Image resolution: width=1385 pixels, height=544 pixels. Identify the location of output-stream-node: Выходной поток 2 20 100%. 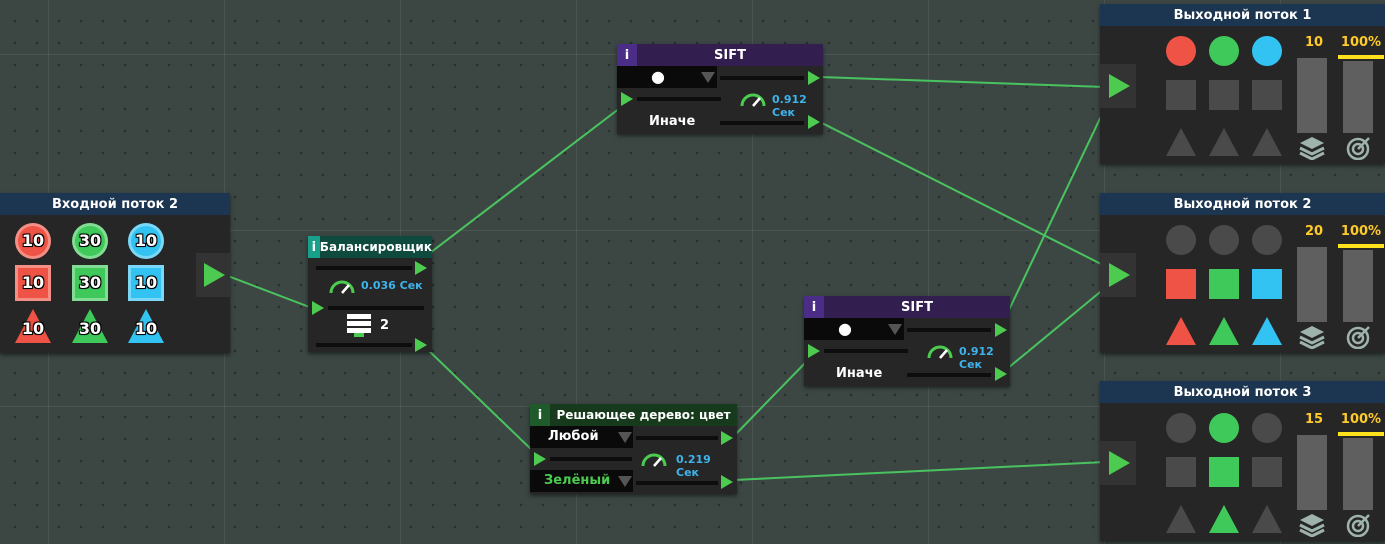
(1242, 273).